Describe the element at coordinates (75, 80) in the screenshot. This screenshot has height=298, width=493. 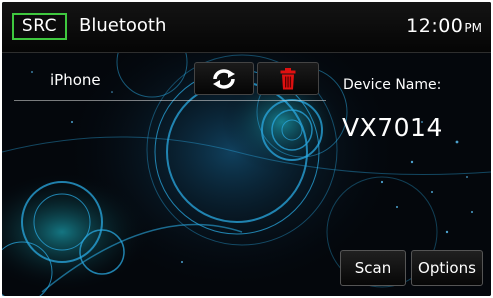
I see `paired-device-name: iPhone` at that location.